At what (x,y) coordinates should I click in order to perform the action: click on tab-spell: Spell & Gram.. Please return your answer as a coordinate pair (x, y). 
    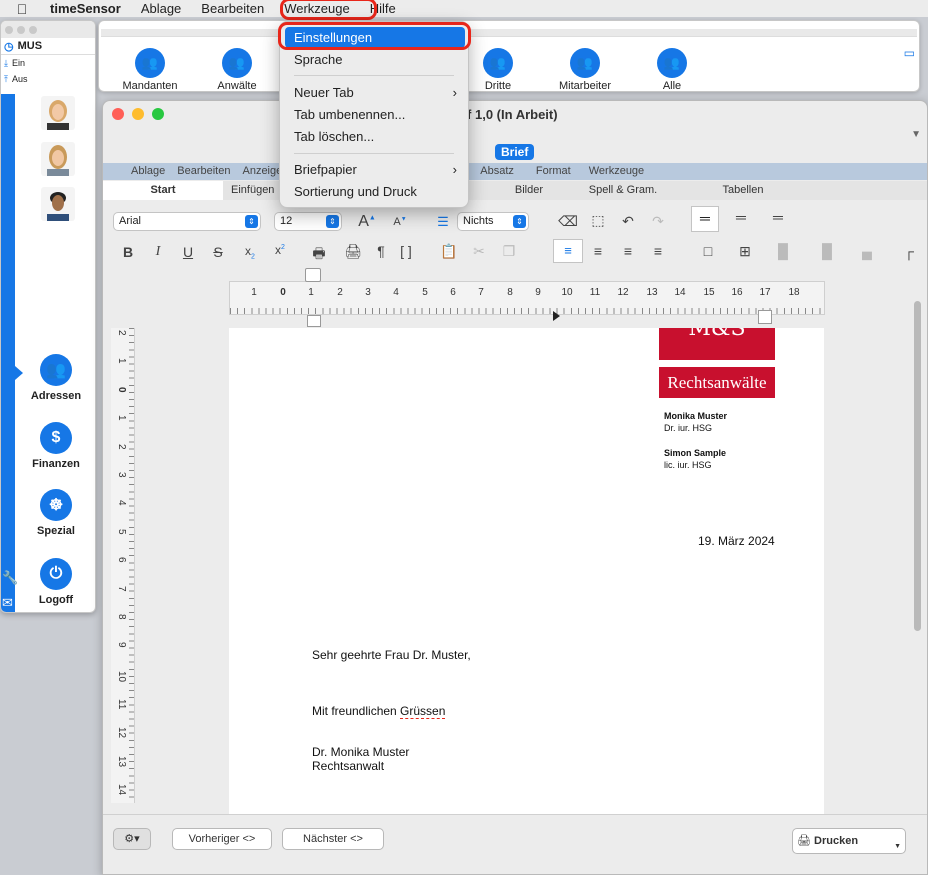
    Looking at the image, I should click on (623, 190).